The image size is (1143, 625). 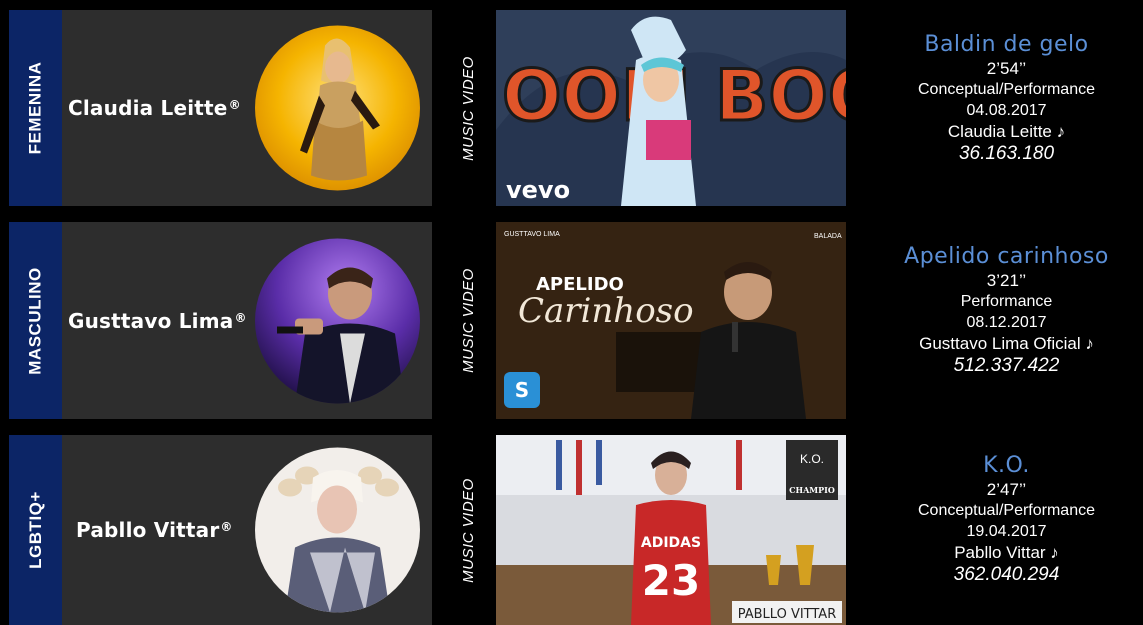 I want to click on view-count: 512.337.422, so click(x=1006, y=365).